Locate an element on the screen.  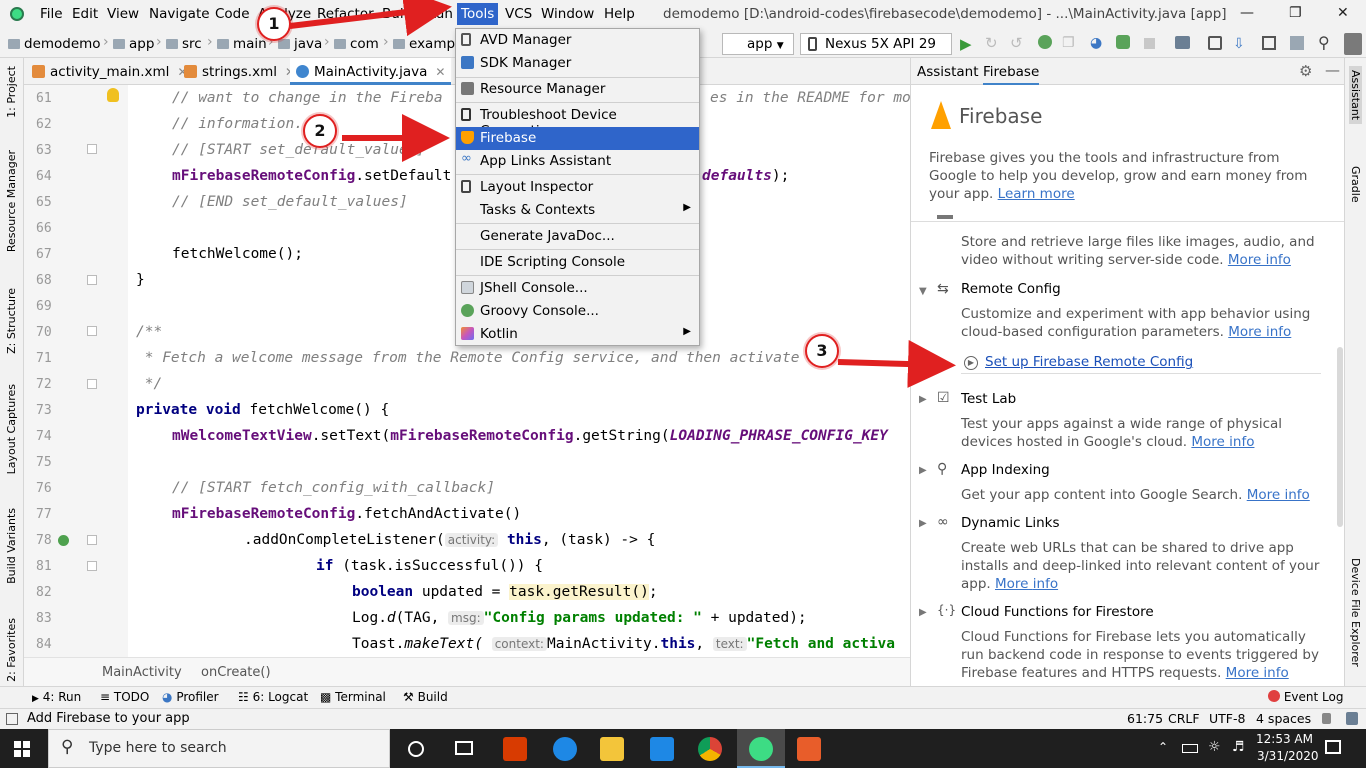
battery-icon is located at coordinates (1190, 748).